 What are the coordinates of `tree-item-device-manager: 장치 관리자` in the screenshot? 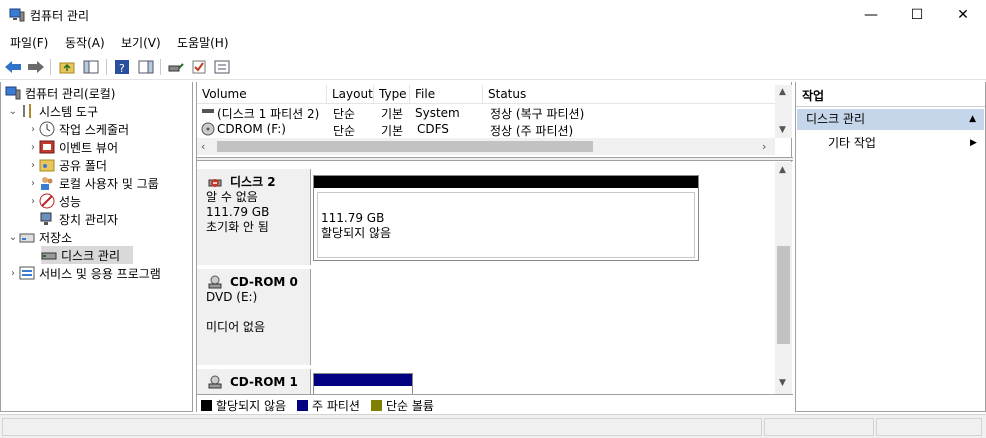 It's located at (78, 219).